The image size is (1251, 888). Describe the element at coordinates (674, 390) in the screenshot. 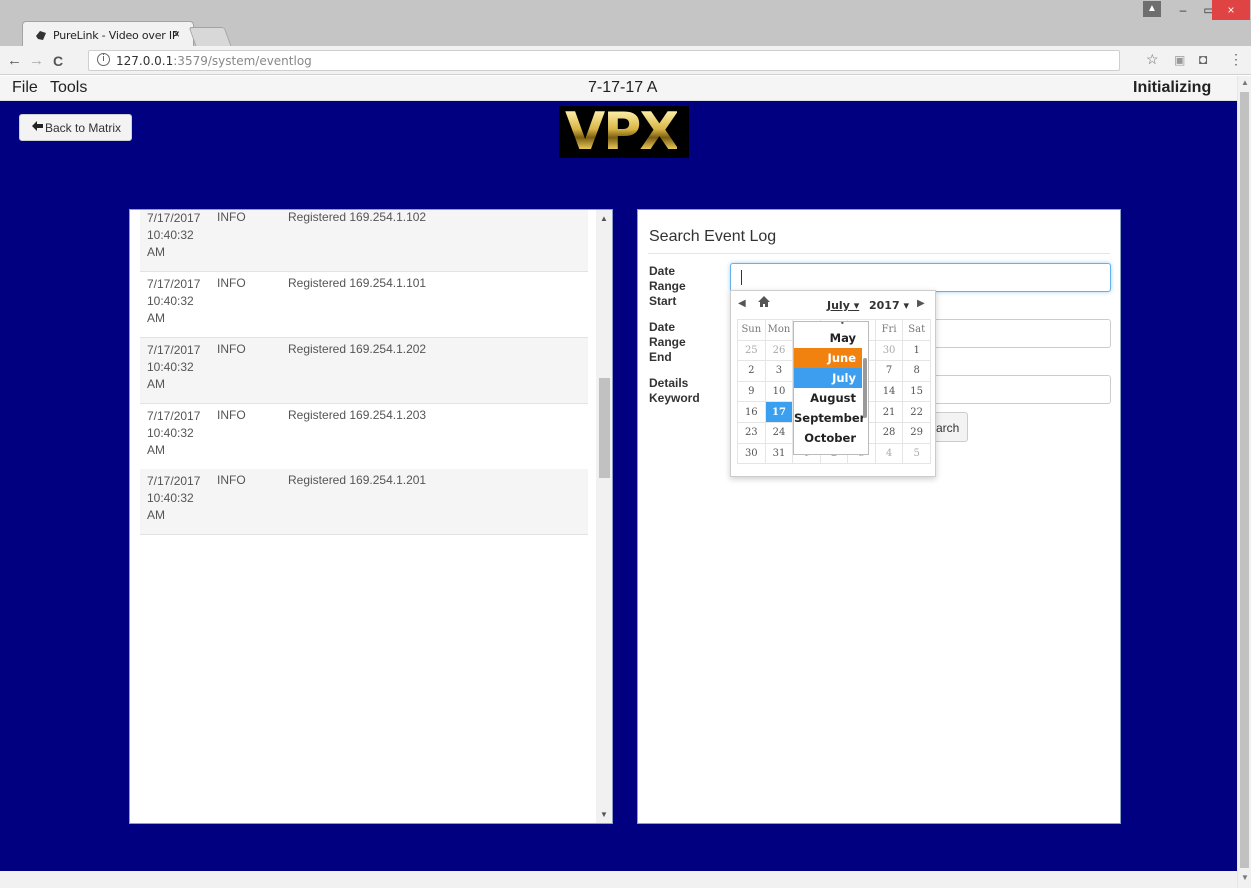

I see `details-keyword-label: Details Keyword` at that location.